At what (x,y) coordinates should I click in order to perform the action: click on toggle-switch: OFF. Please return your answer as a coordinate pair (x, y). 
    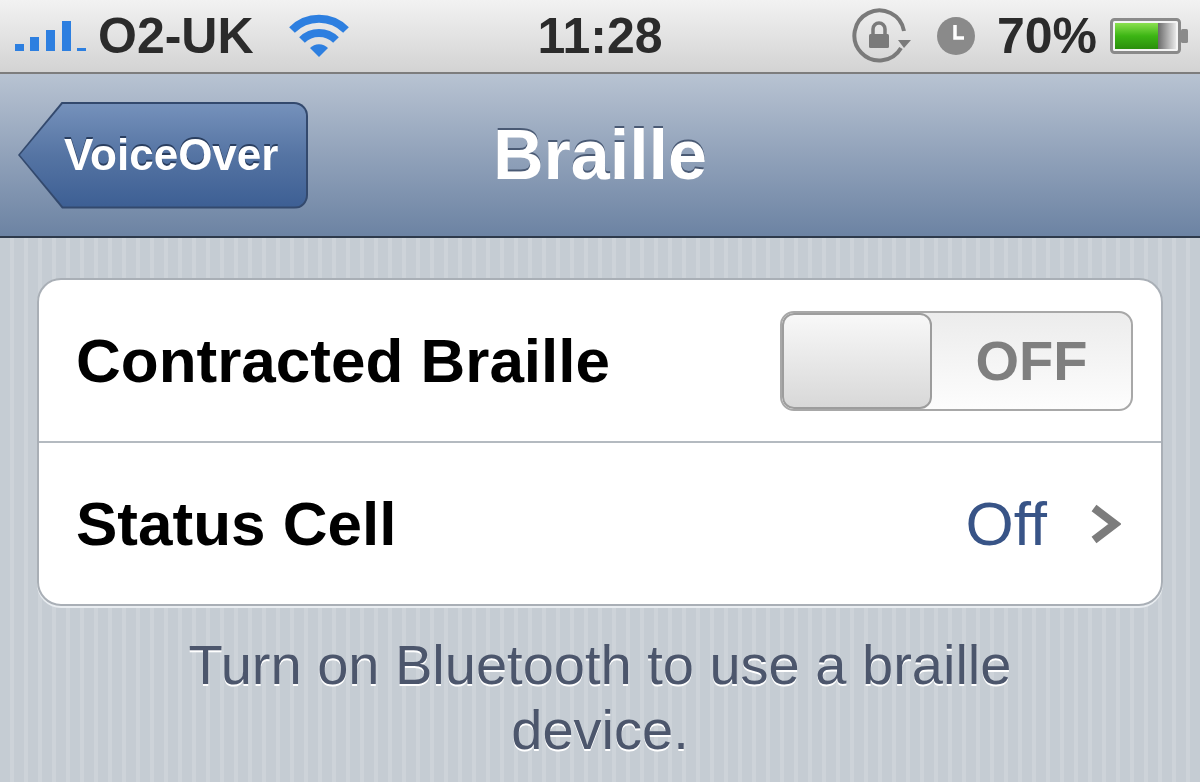
    Looking at the image, I should click on (956, 360).